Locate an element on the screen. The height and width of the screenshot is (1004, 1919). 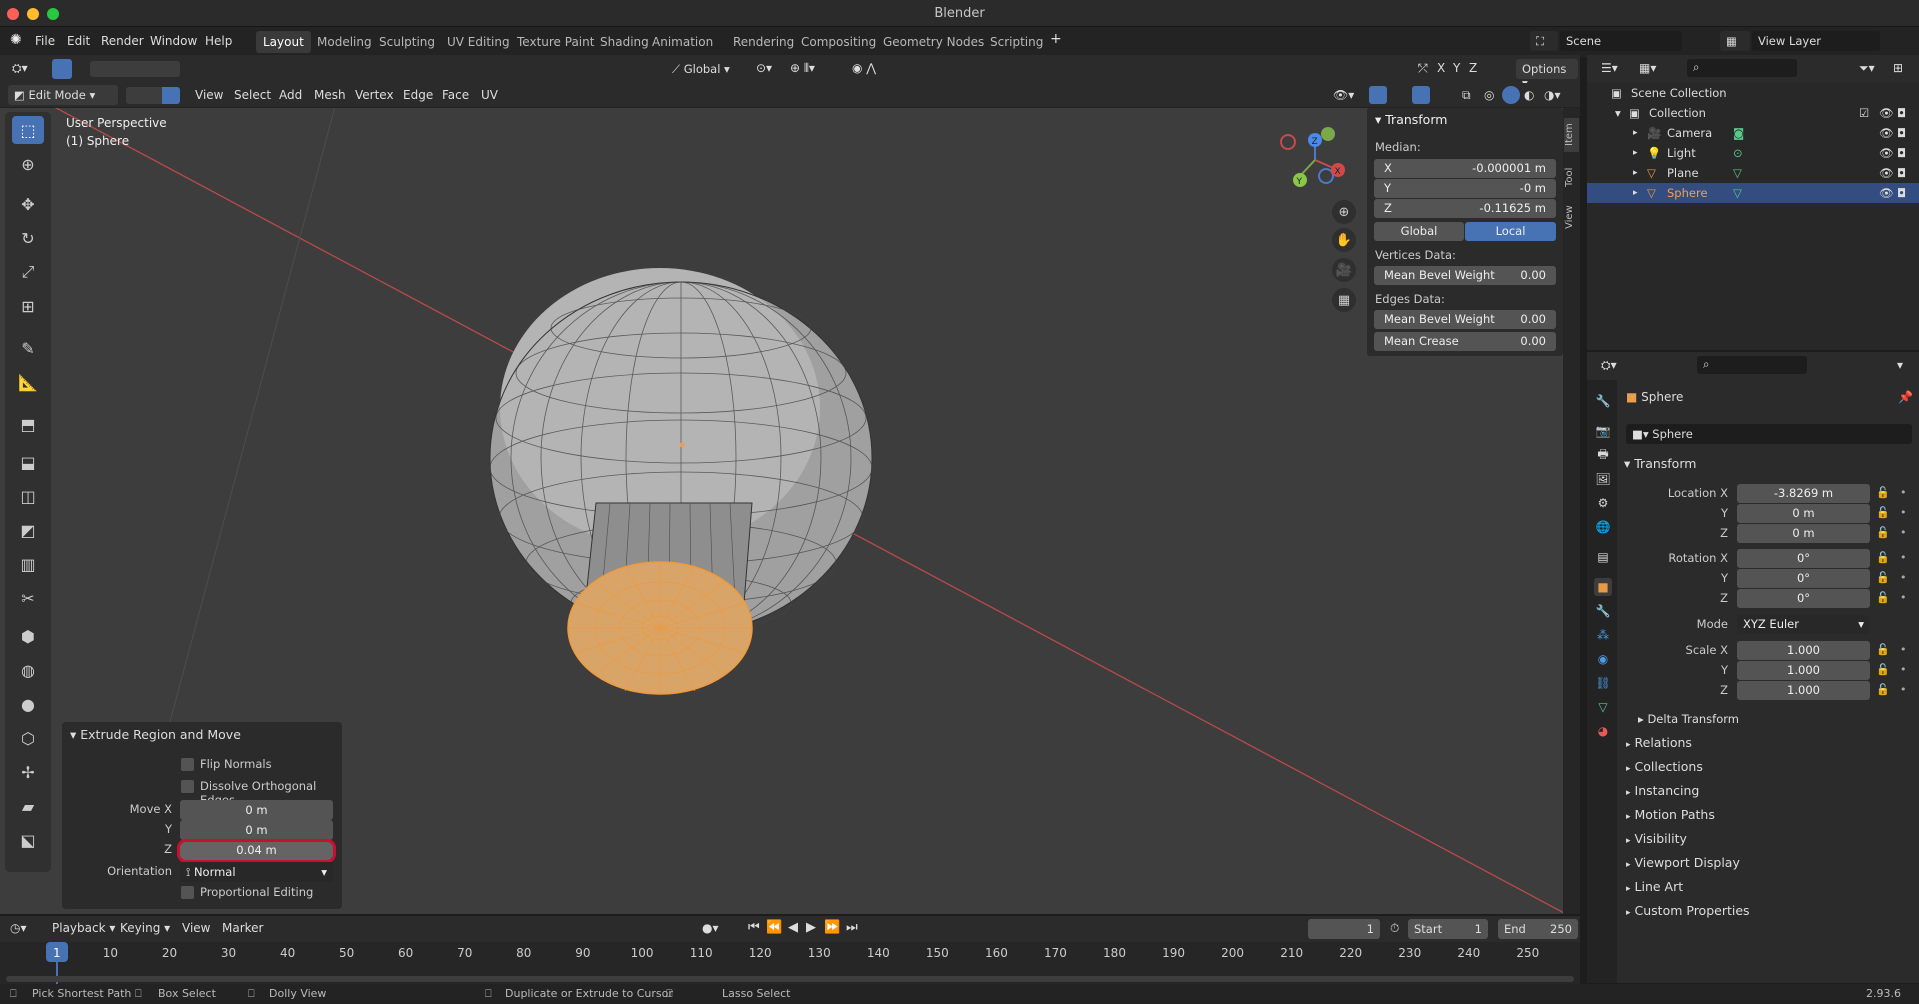
select-tool-icon is located at coordinates (62, 69).